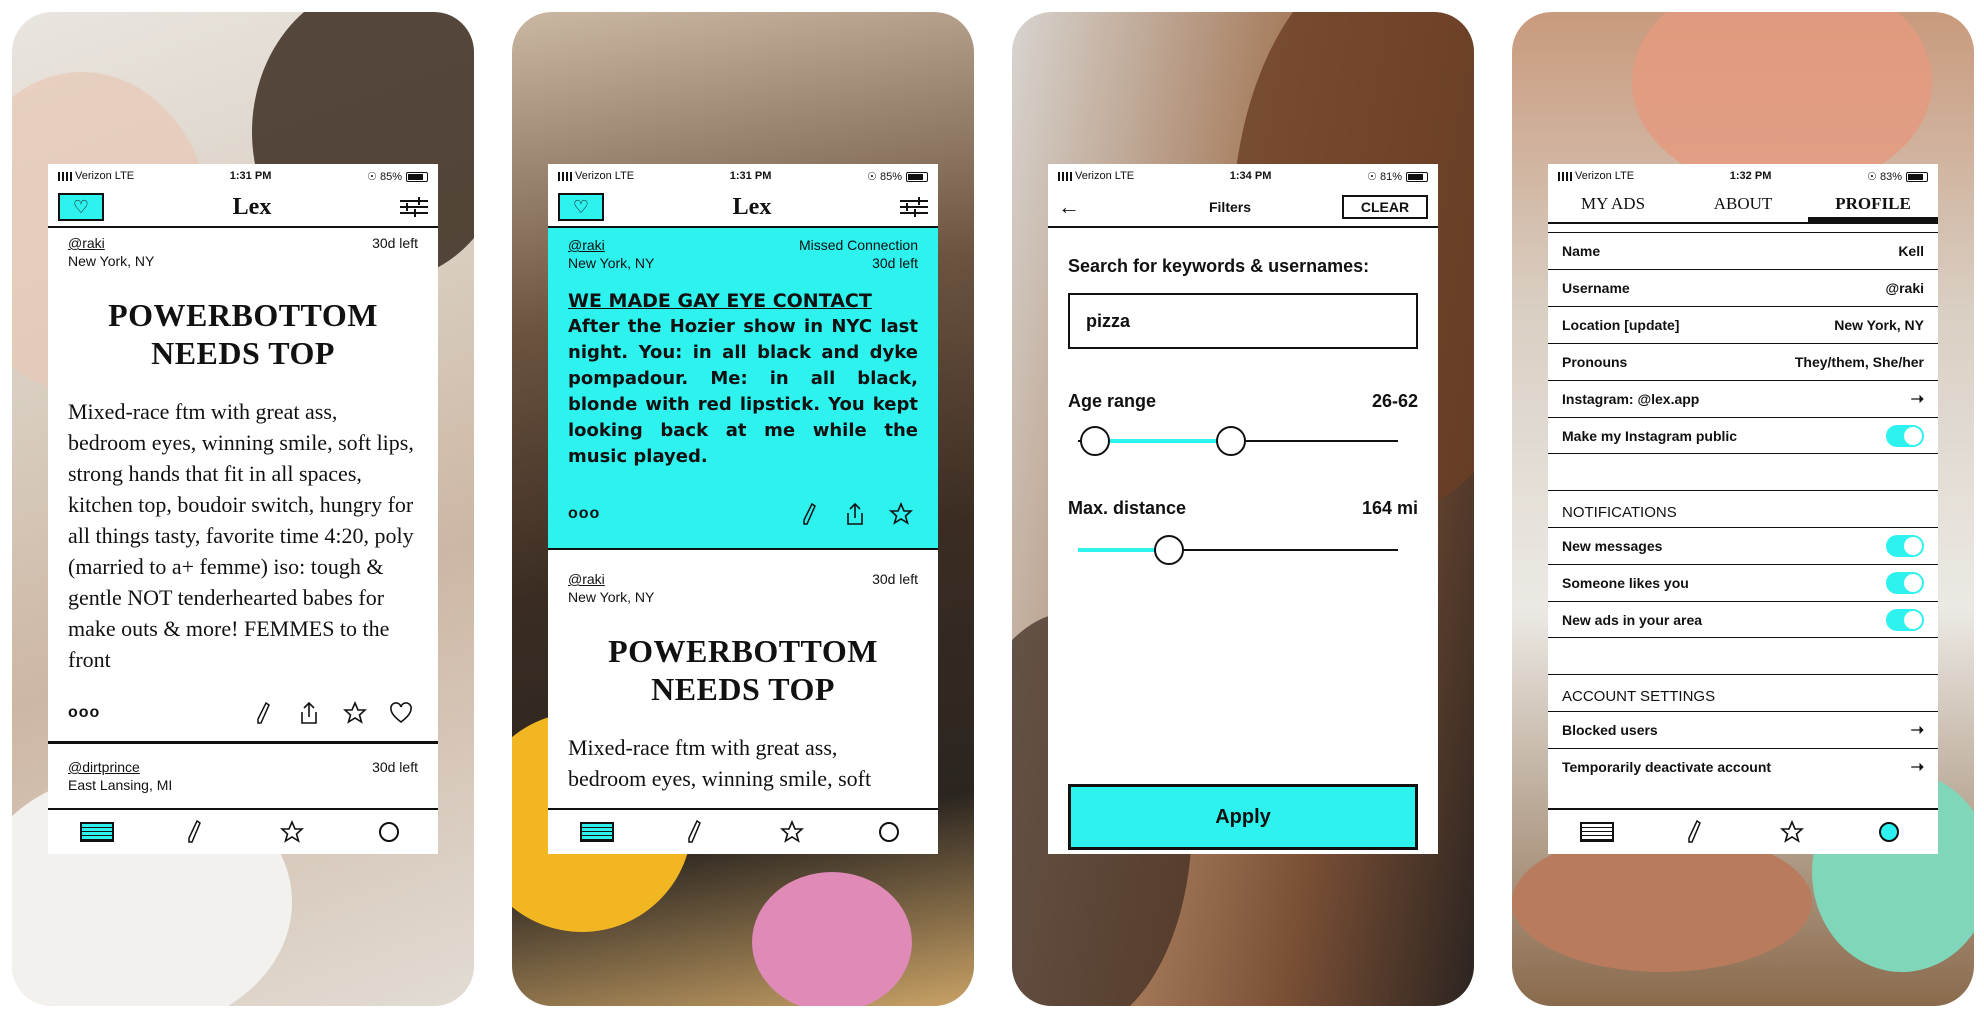 The width and height of the screenshot is (1984, 1018). What do you see at coordinates (1613, 205) in the screenshot?
I see `tab-my-ads: MY ADS` at bounding box center [1613, 205].